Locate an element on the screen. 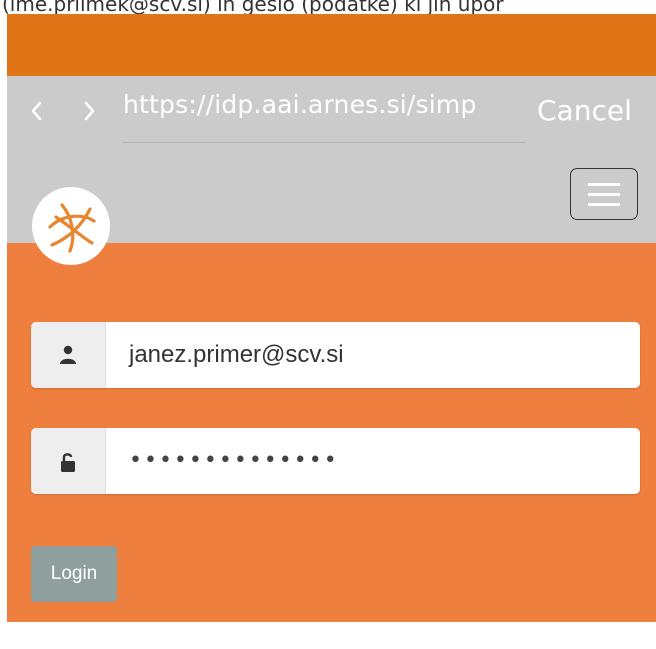  arnes-logo-icon is located at coordinates (71, 226).